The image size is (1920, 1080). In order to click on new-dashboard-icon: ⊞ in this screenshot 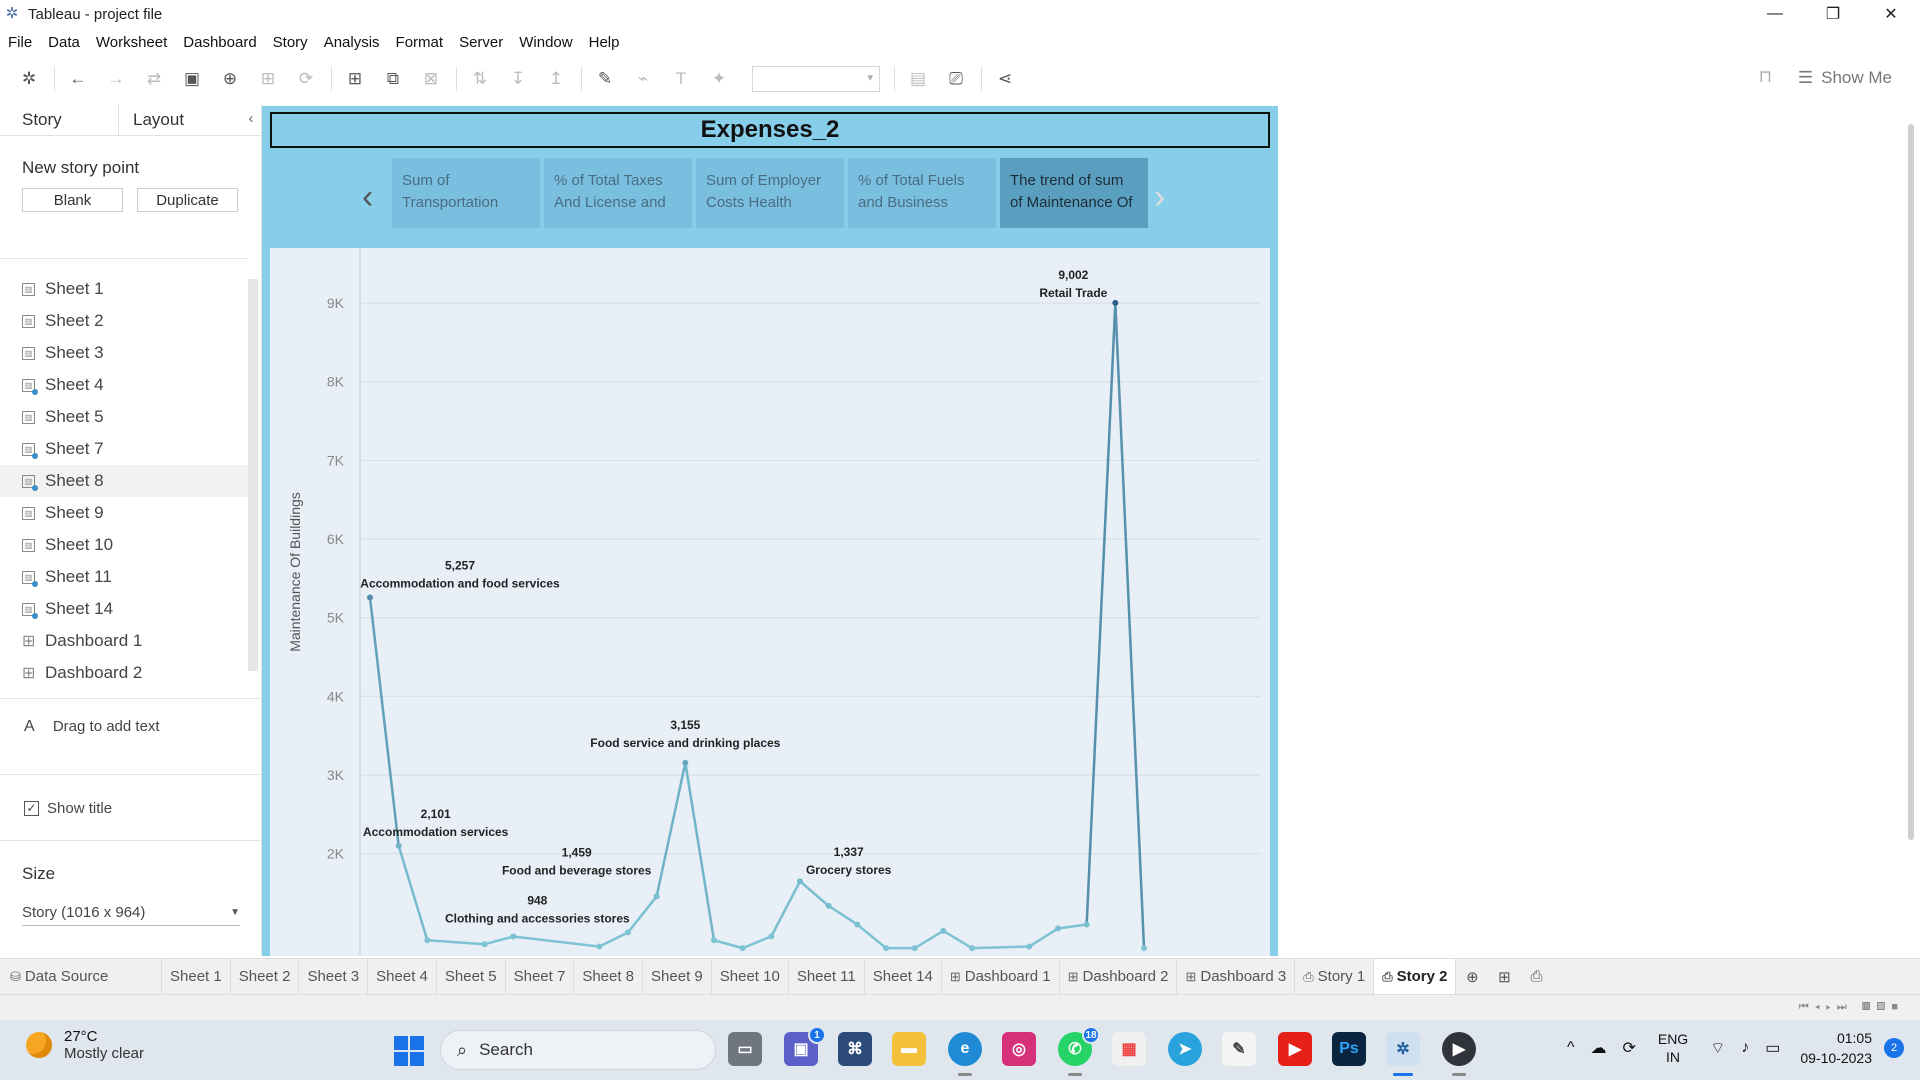, I will do `click(1504, 977)`.